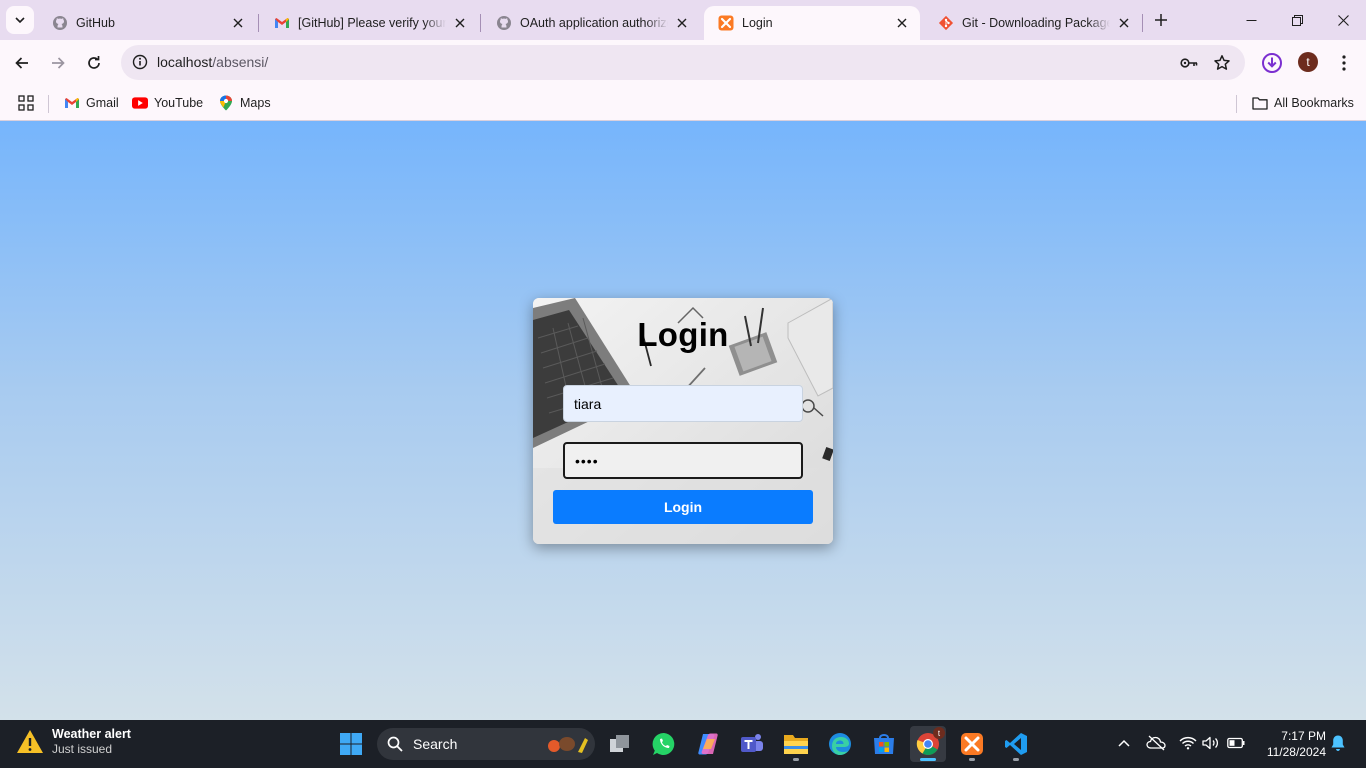  I want to click on taskbar-chrome: t, so click(928, 744).